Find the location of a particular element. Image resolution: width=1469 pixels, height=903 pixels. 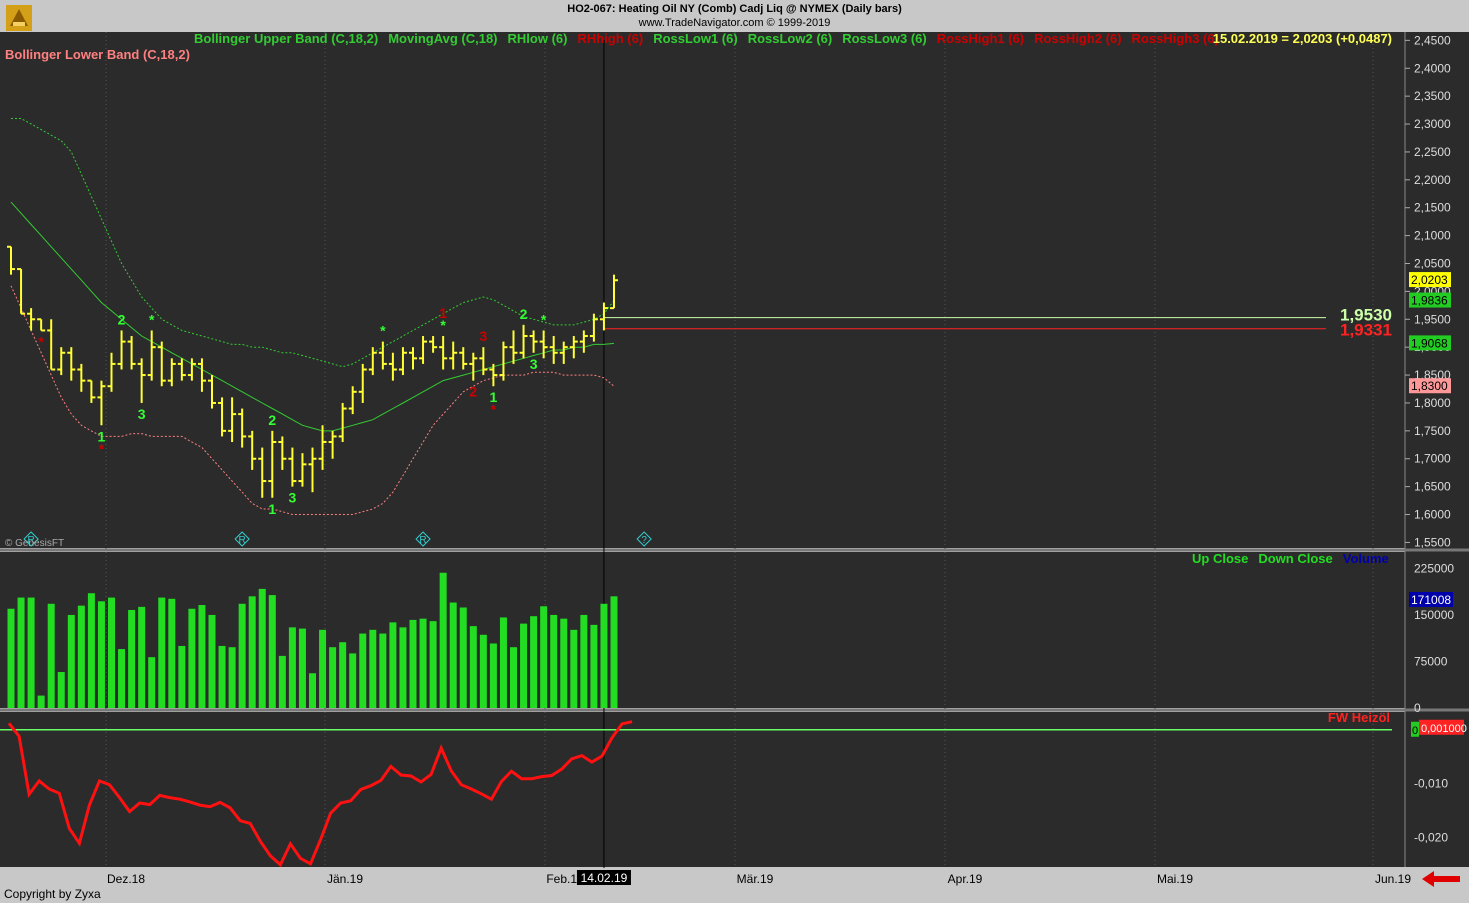

cursor-date-label: 14.02.19 is located at coordinates (604, 878).